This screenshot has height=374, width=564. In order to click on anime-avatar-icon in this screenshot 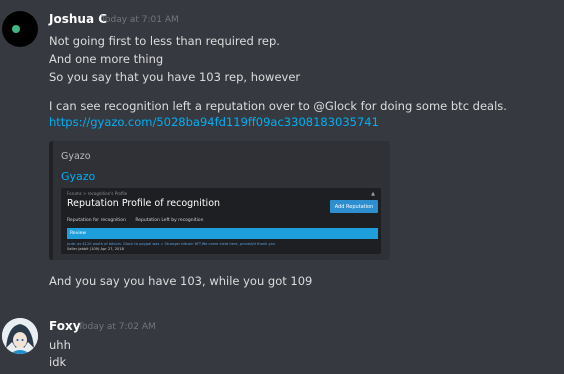, I will do `click(20, 336)`.